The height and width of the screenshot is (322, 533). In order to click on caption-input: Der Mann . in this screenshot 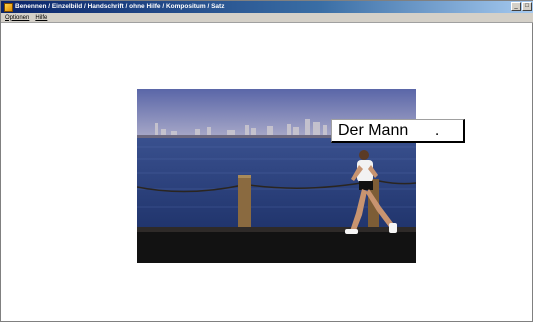, I will do `click(398, 131)`.